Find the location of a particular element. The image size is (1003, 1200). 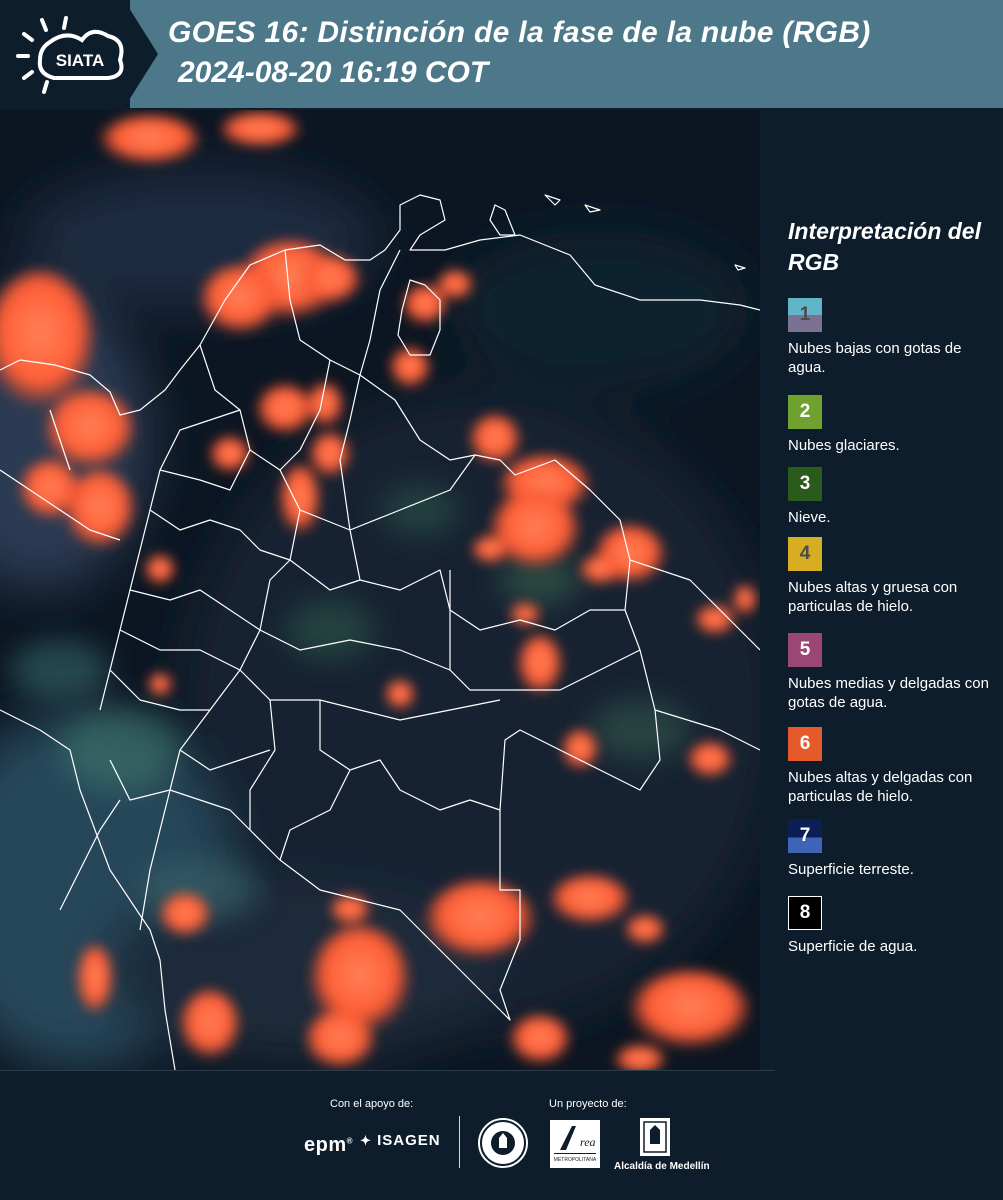

legend-swatch-1: 1 is located at coordinates (805, 315).